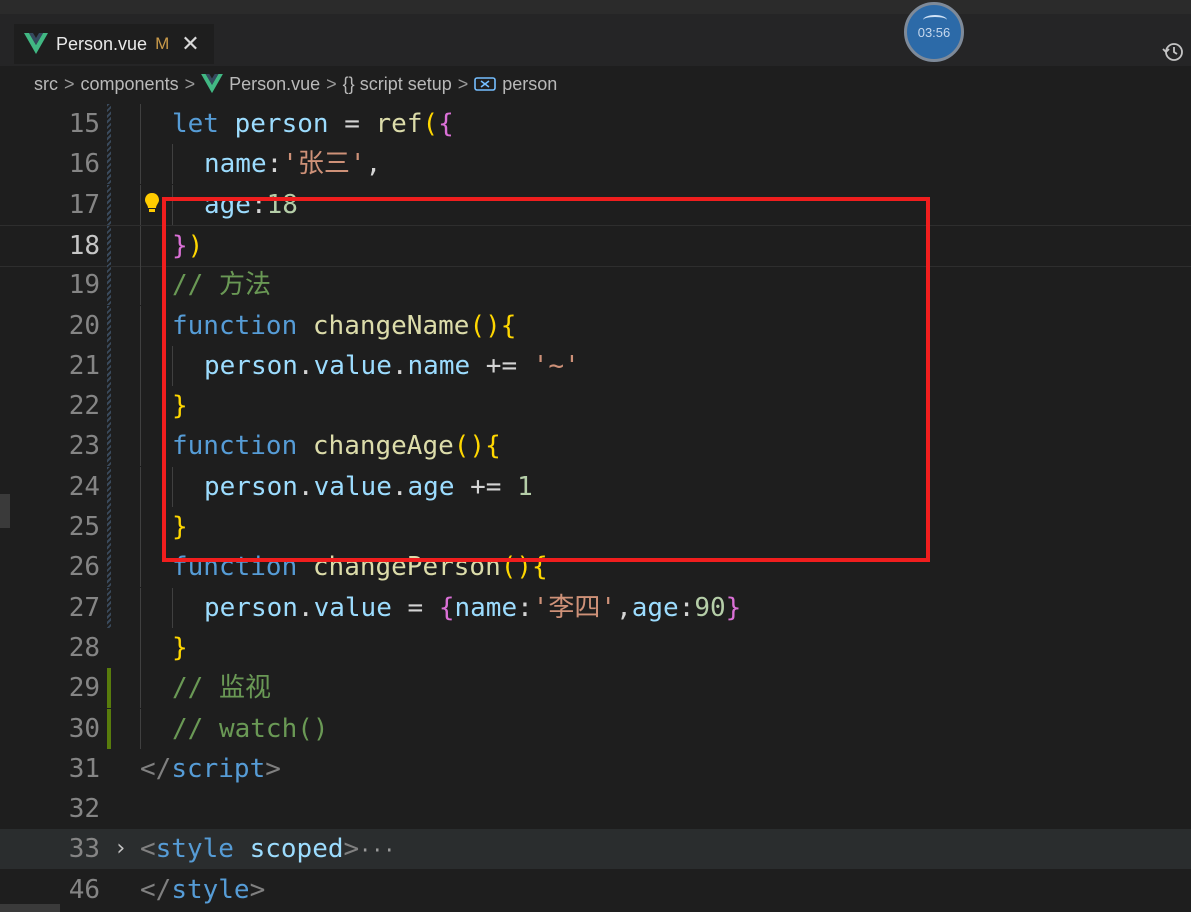 This screenshot has height=912, width=1191. Describe the element at coordinates (120, 849) in the screenshot. I see `fold-chevron-icon: ›` at that location.